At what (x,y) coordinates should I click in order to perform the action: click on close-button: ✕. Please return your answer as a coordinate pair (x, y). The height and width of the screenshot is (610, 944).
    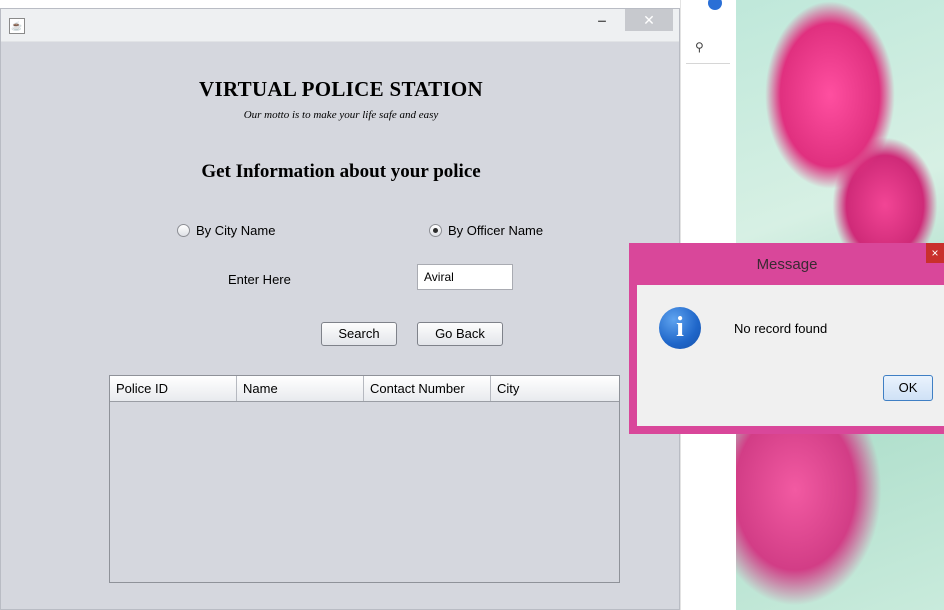
    Looking at the image, I should click on (649, 20).